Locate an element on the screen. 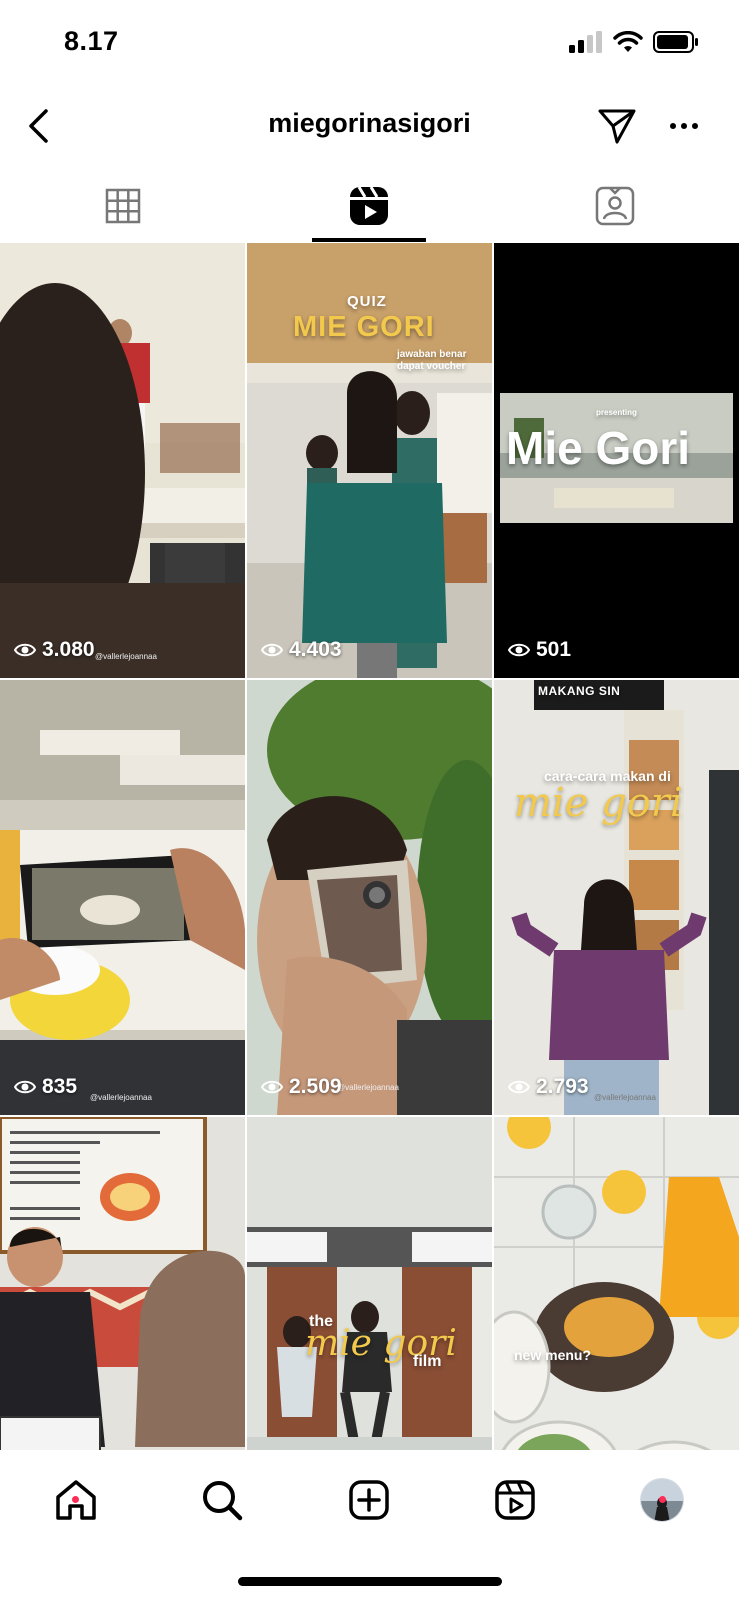 Image resolution: width=739 pixels, height=1600 pixels. reel-overlay-sign: MAKANG SIN is located at coordinates (579, 691).